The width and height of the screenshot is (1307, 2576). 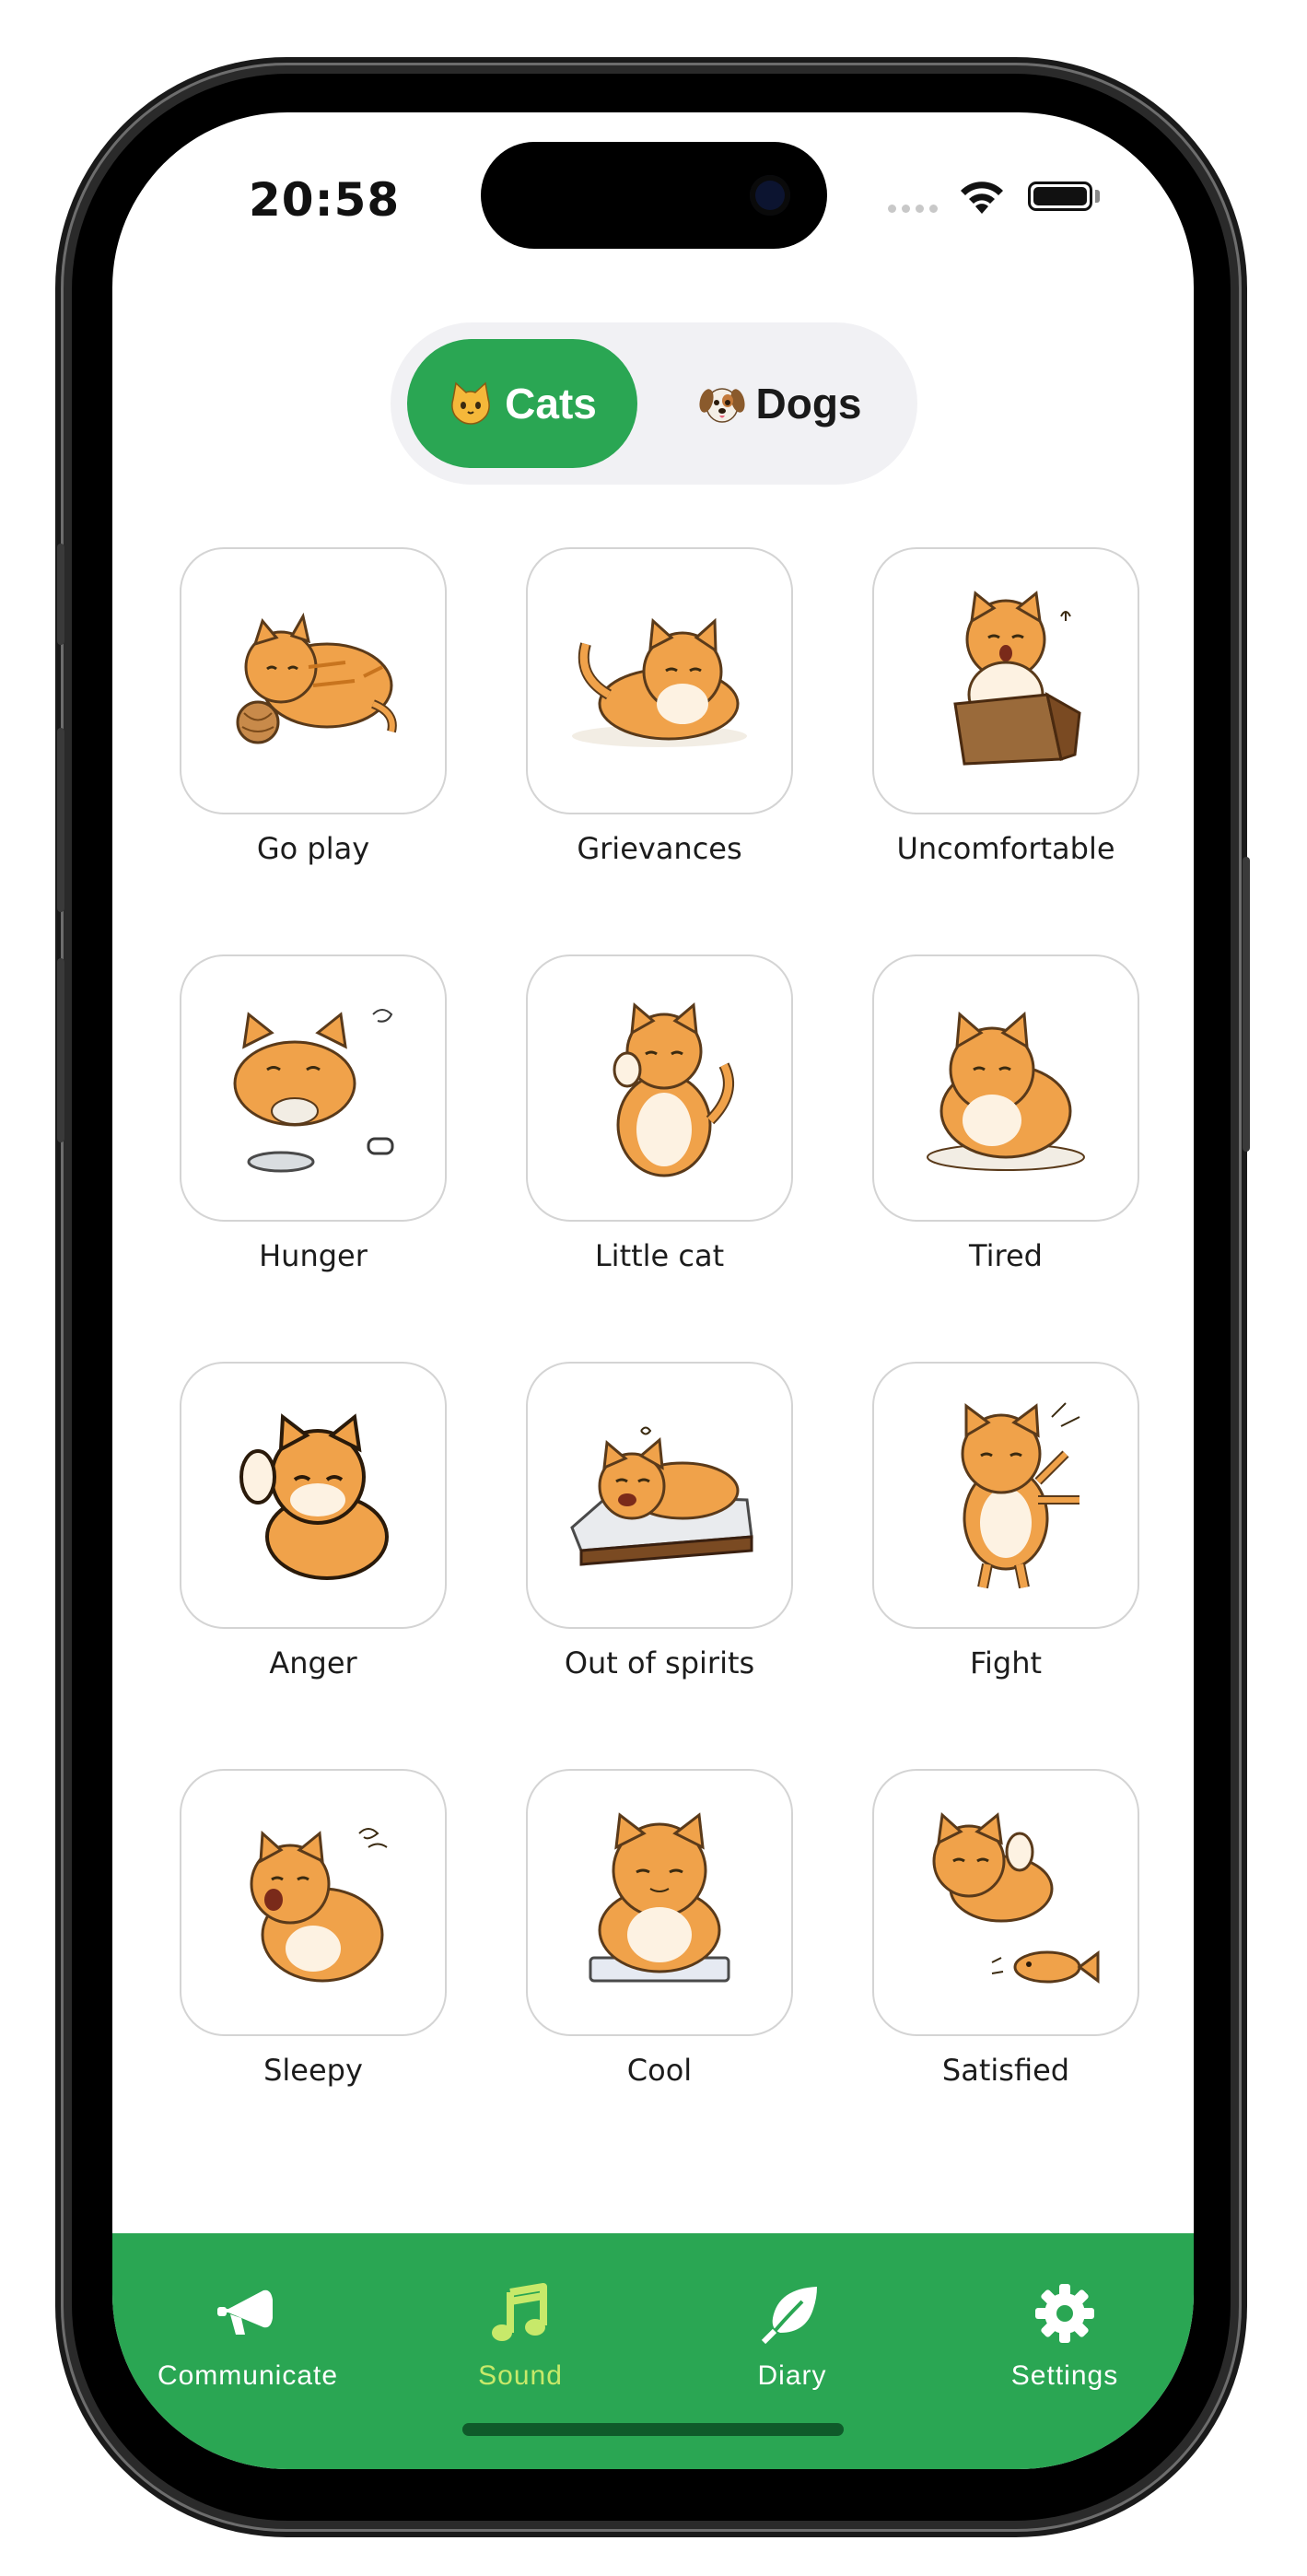 What do you see at coordinates (659, 1898) in the screenshot?
I see `cat-sitting-front-icon` at bounding box center [659, 1898].